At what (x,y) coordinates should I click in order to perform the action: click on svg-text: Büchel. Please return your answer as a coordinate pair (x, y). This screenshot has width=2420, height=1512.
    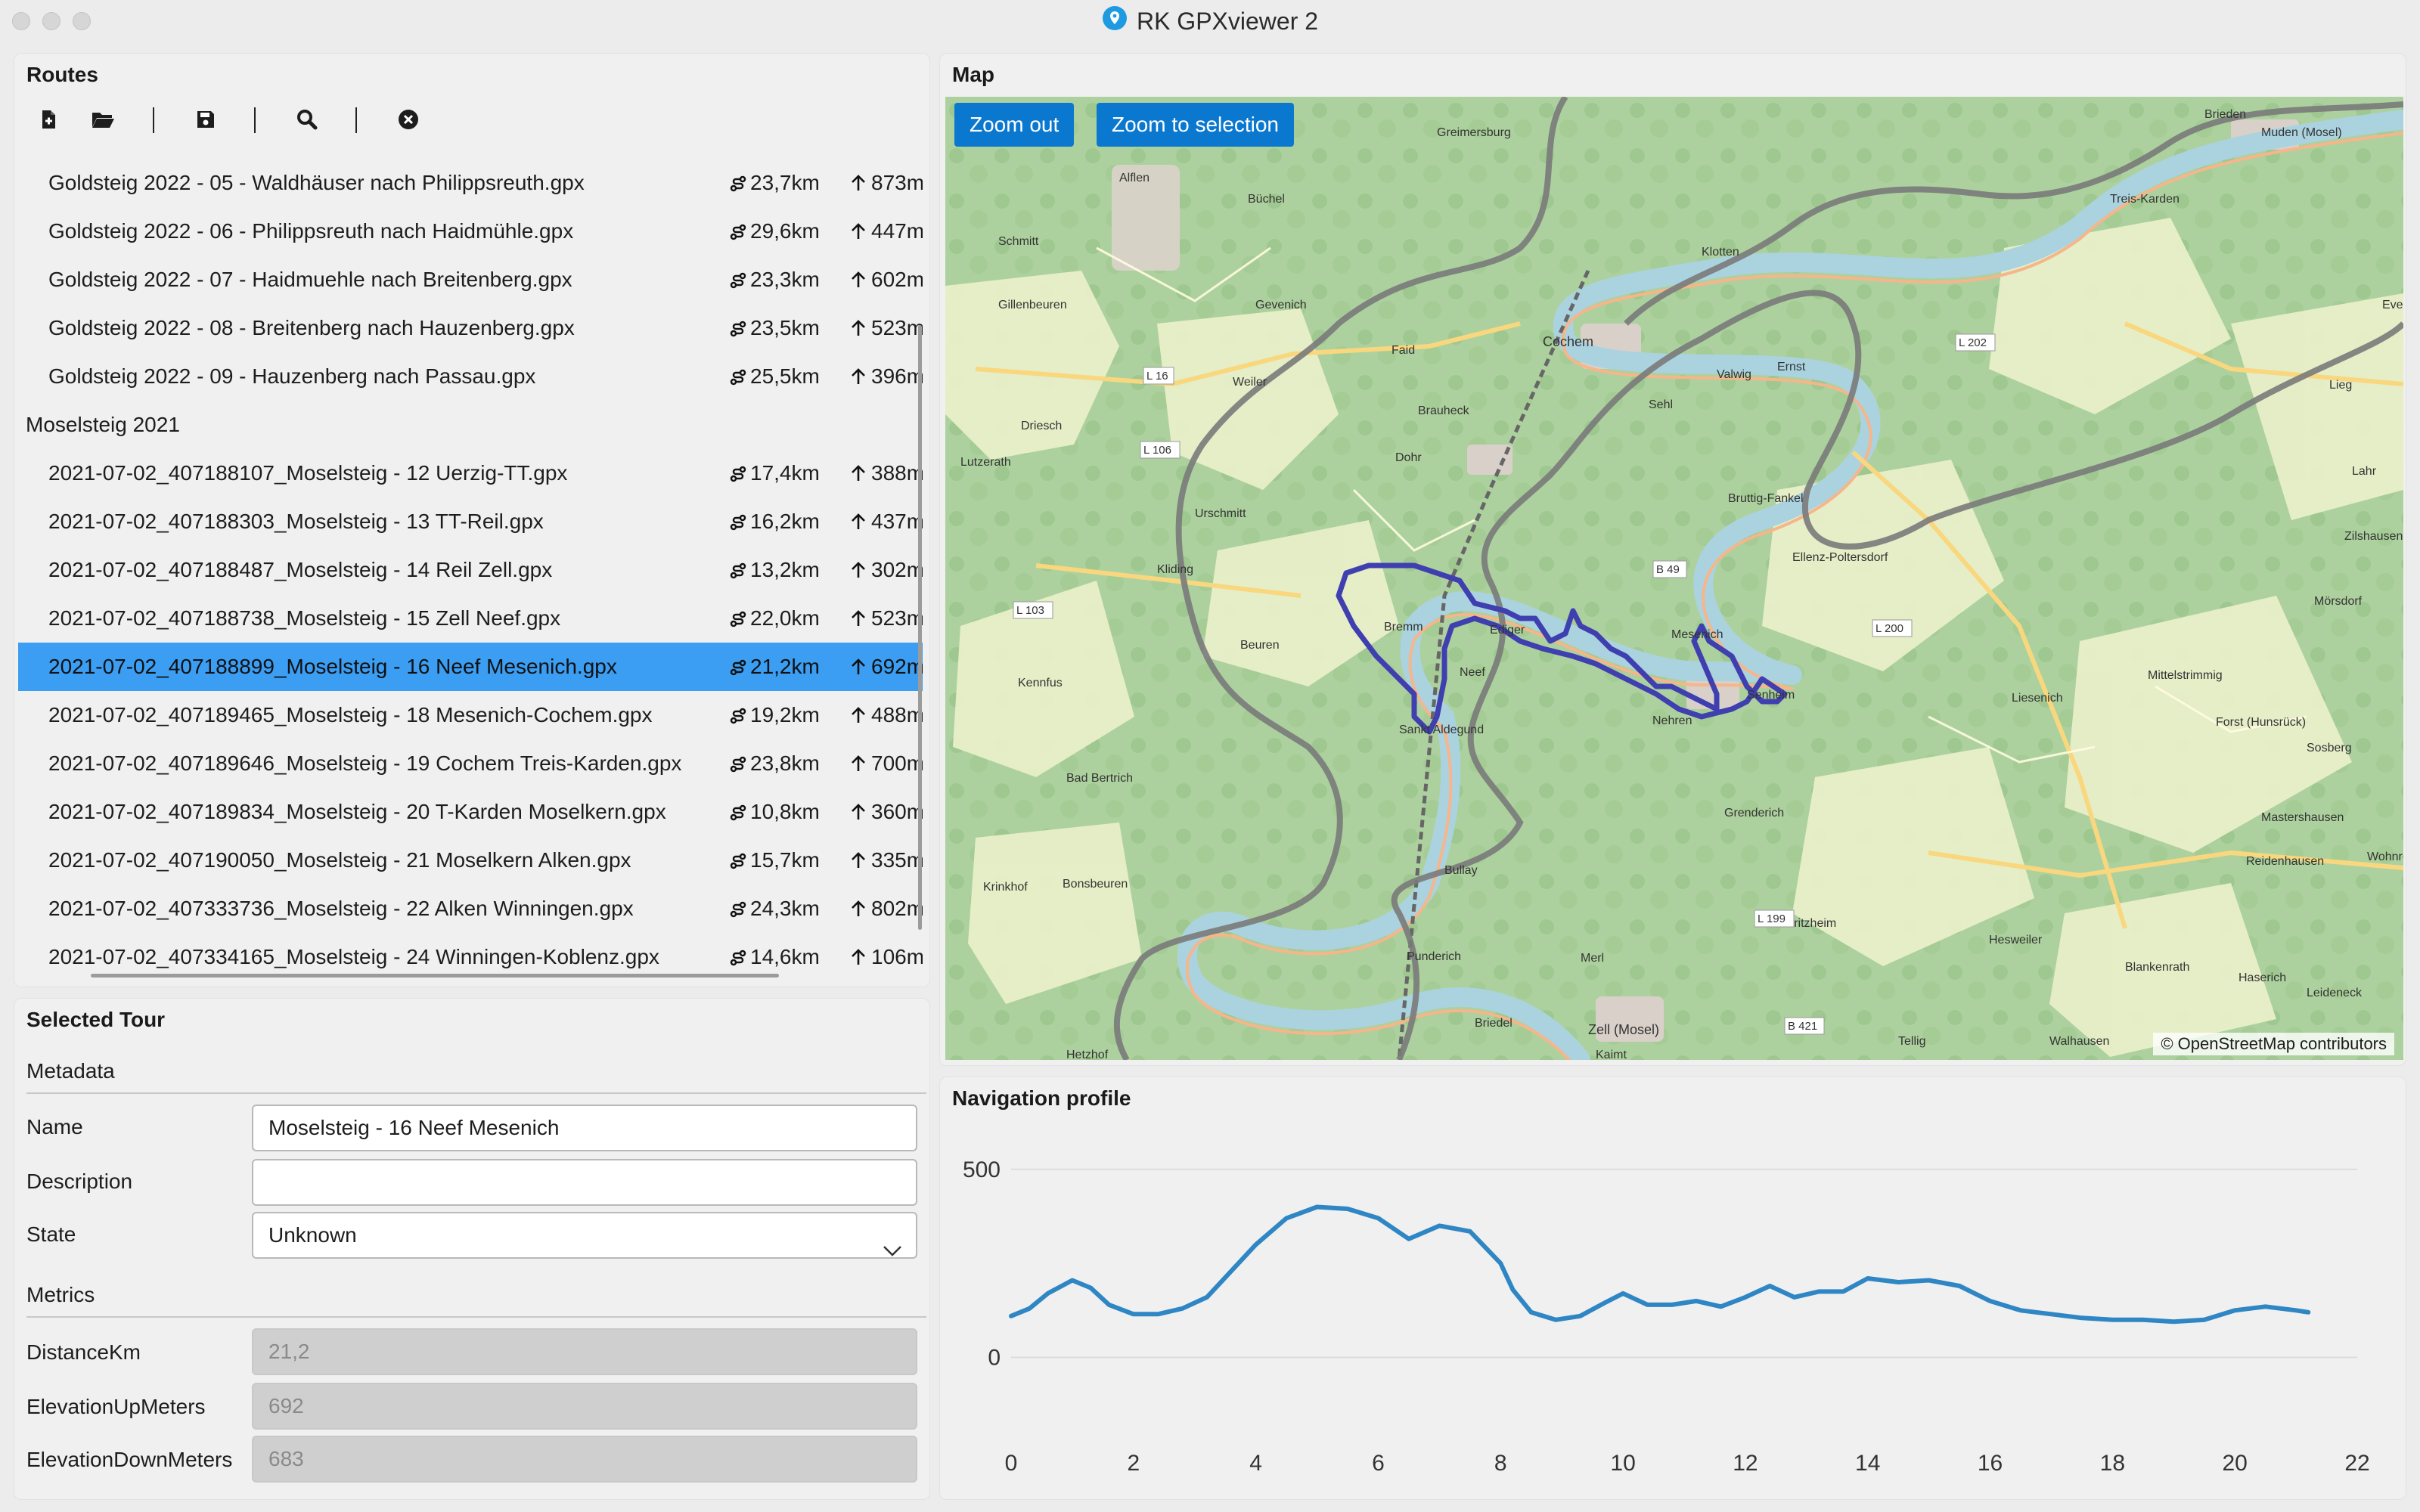
    Looking at the image, I should click on (1266, 200).